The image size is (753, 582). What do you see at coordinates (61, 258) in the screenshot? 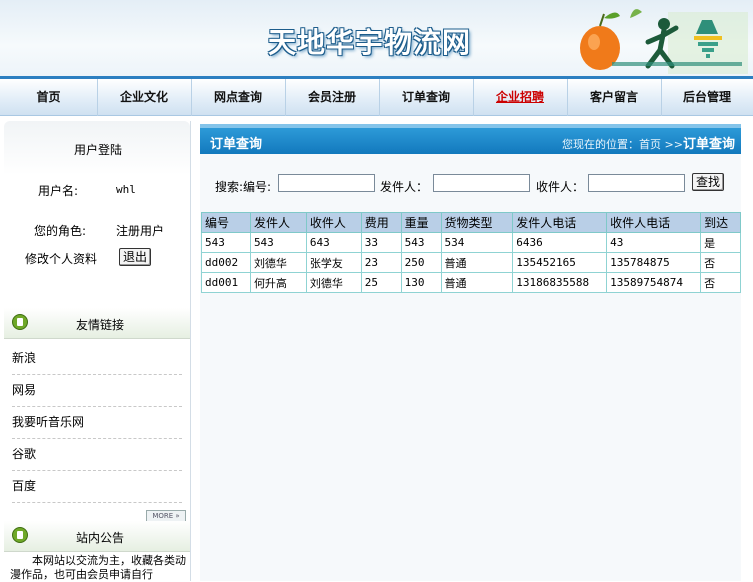
I see `edit-profile-link: 修改个人资料` at bounding box center [61, 258].